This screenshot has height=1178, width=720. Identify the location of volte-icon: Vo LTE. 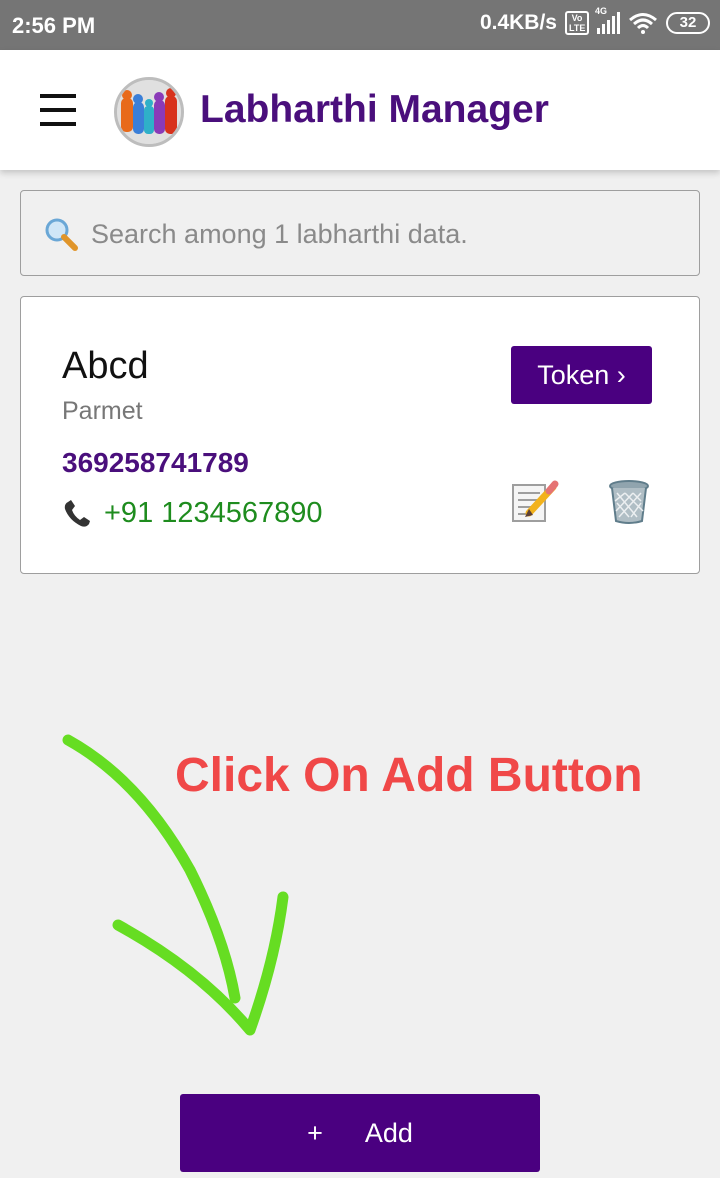
(577, 23).